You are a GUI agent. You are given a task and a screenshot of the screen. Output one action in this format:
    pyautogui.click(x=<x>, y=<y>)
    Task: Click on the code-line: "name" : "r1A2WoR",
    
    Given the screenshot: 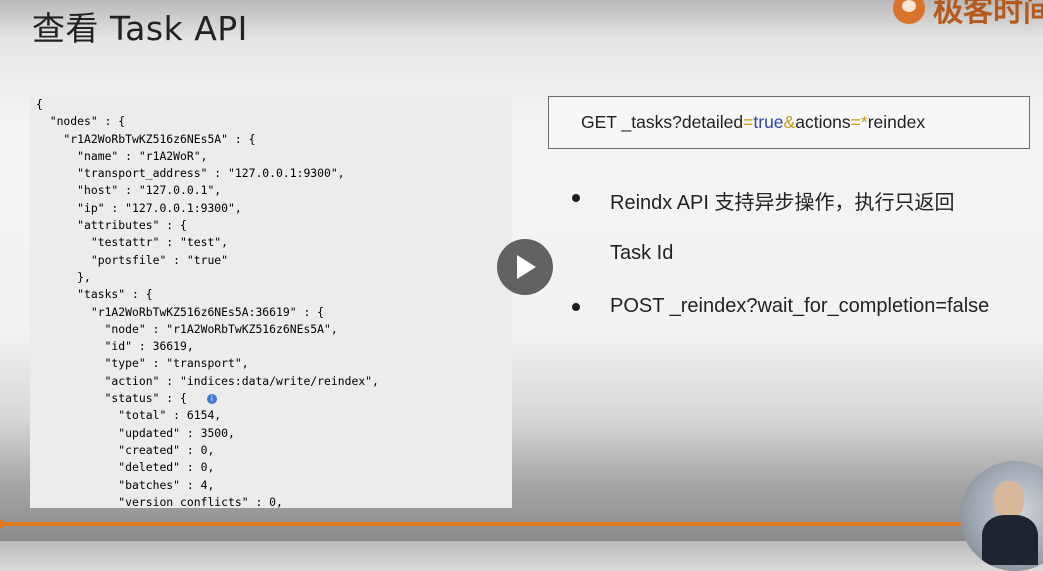 What is the action you would take?
    pyautogui.click(x=122, y=155)
    